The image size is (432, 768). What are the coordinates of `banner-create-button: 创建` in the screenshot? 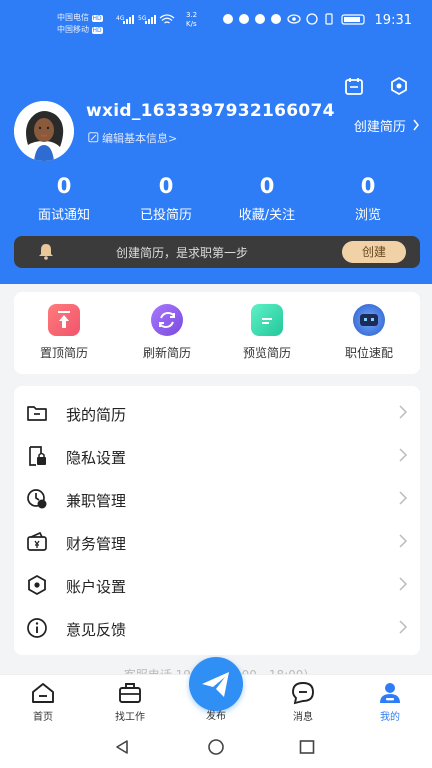 It's located at (374, 252).